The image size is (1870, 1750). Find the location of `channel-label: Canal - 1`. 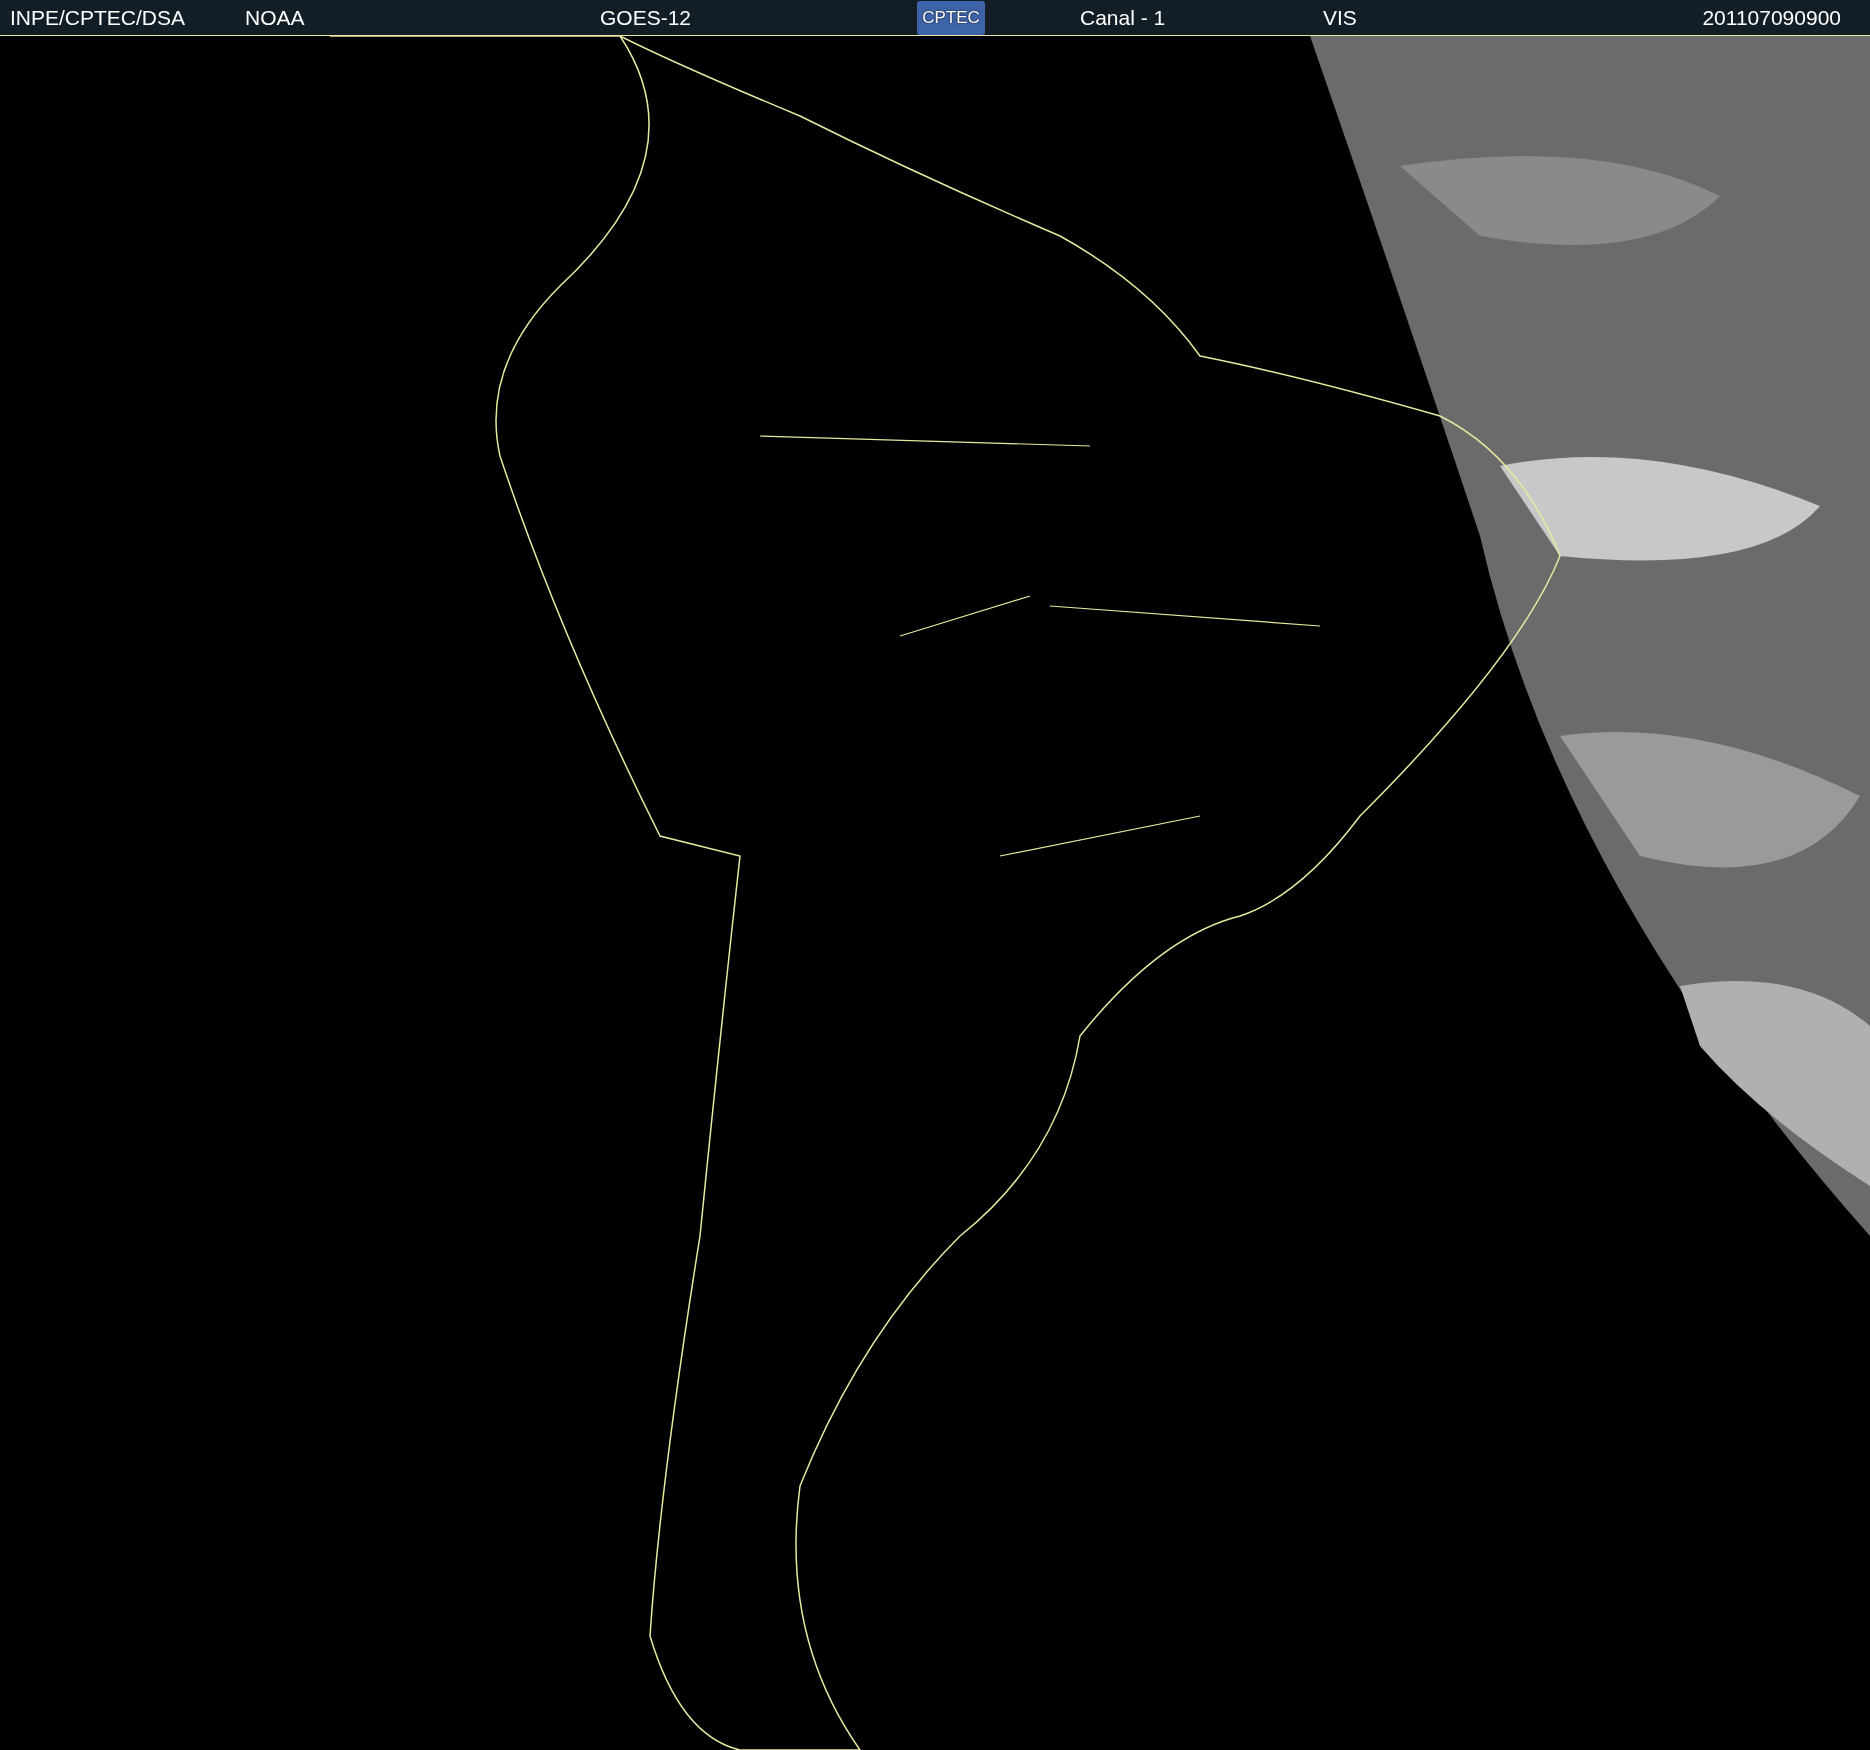

channel-label: Canal - 1 is located at coordinates (1123, 17).